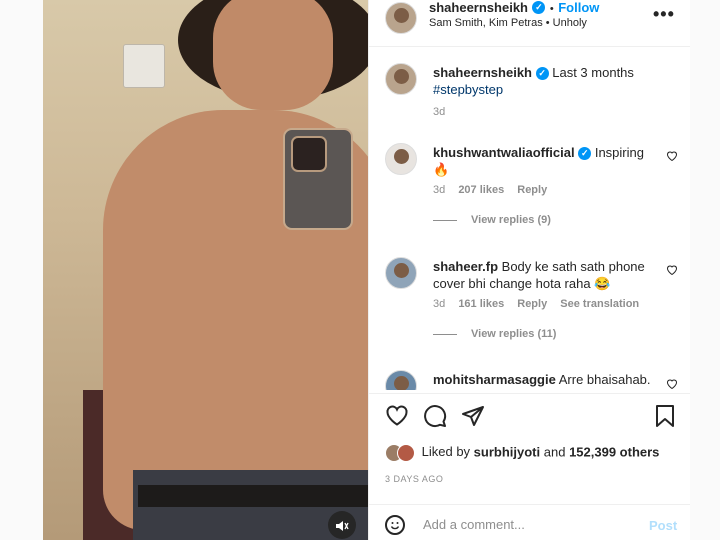 Image resolution: width=720 pixels, height=541 pixels. I want to click on comment-likes: 207 likes, so click(481, 190).